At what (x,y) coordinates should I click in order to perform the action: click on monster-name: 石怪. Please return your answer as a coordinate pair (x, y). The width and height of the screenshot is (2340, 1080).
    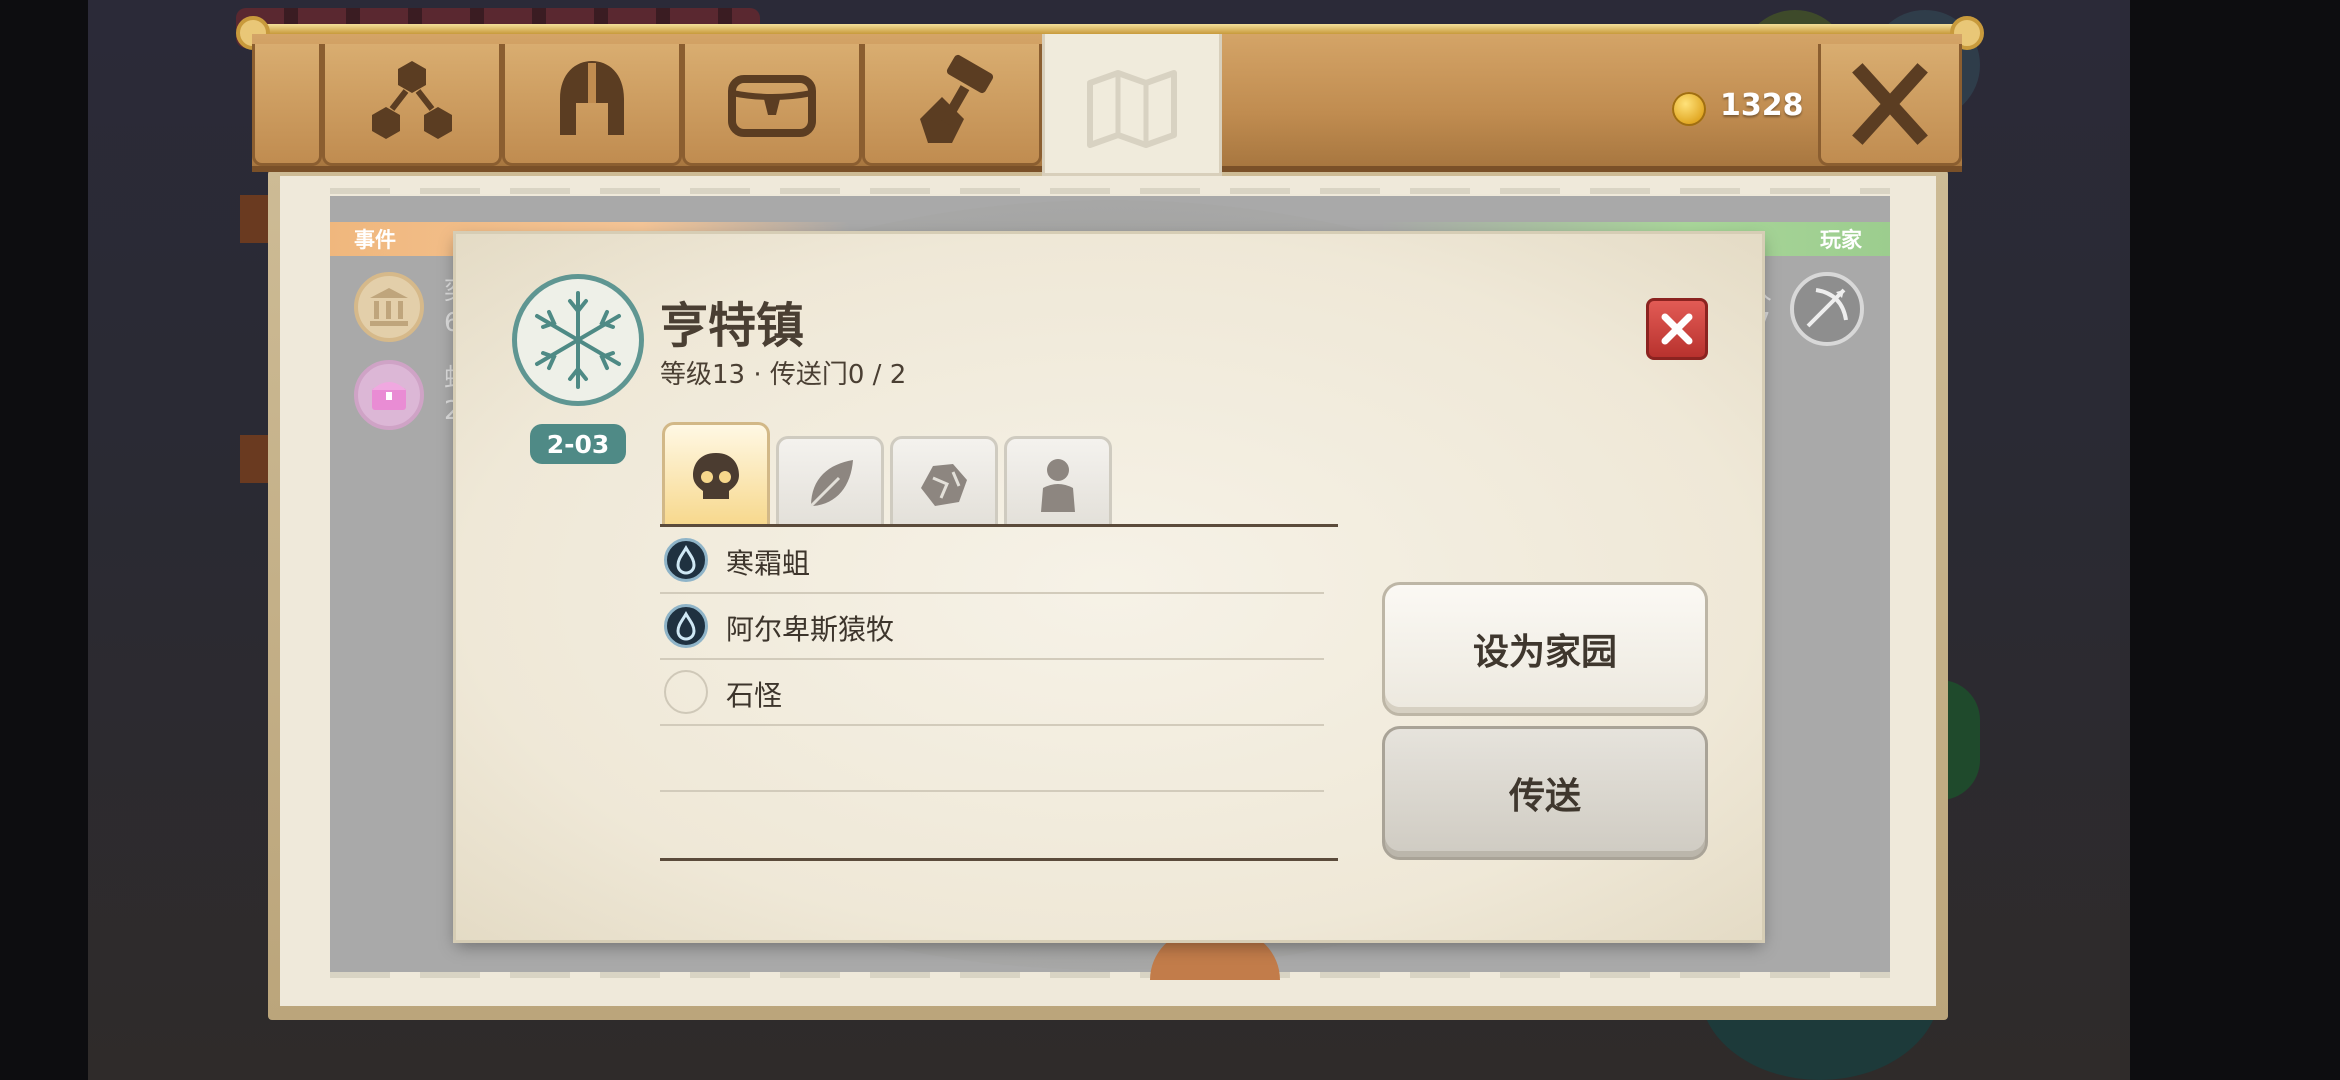
    Looking at the image, I should click on (754, 695).